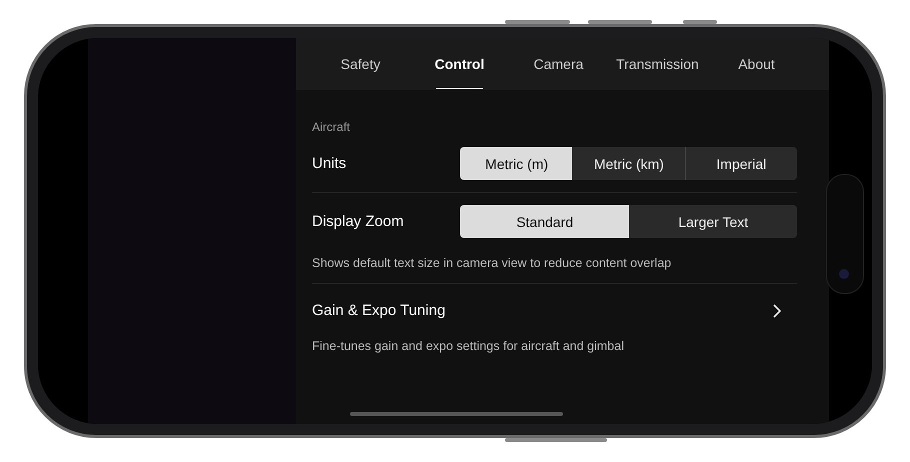  What do you see at coordinates (756, 64) in the screenshot?
I see `tab: About` at bounding box center [756, 64].